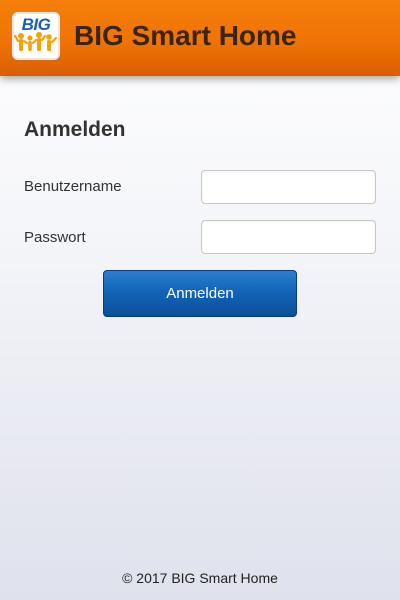 The width and height of the screenshot is (400, 600). I want to click on username-input, so click(288, 187).